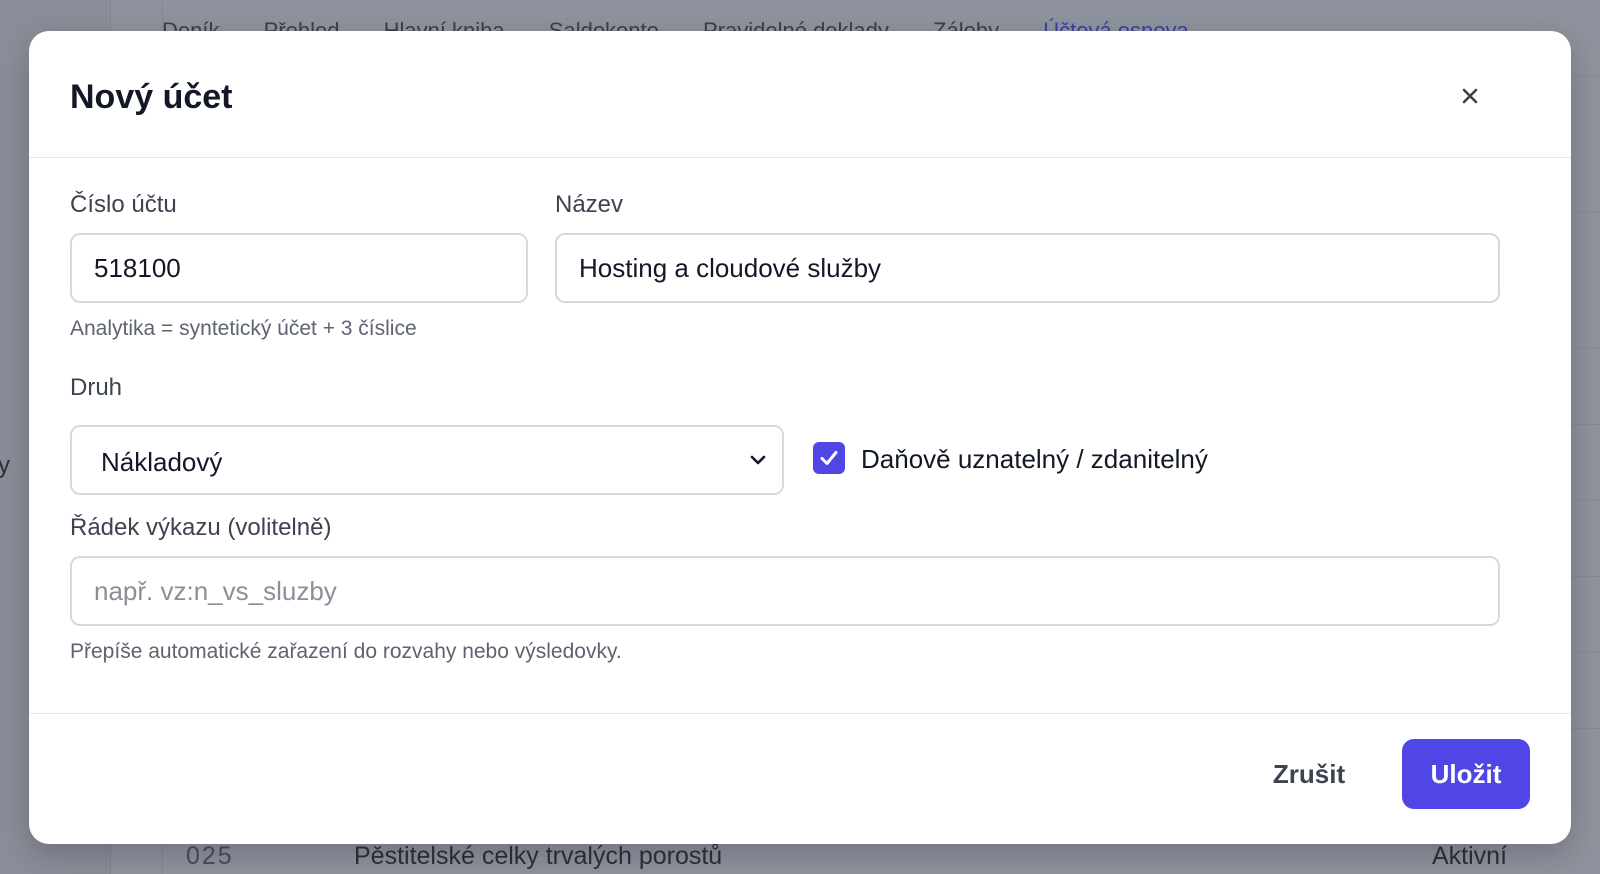 The height and width of the screenshot is (874, 1600). I want to click on name-label: Název, so click(589, 204).